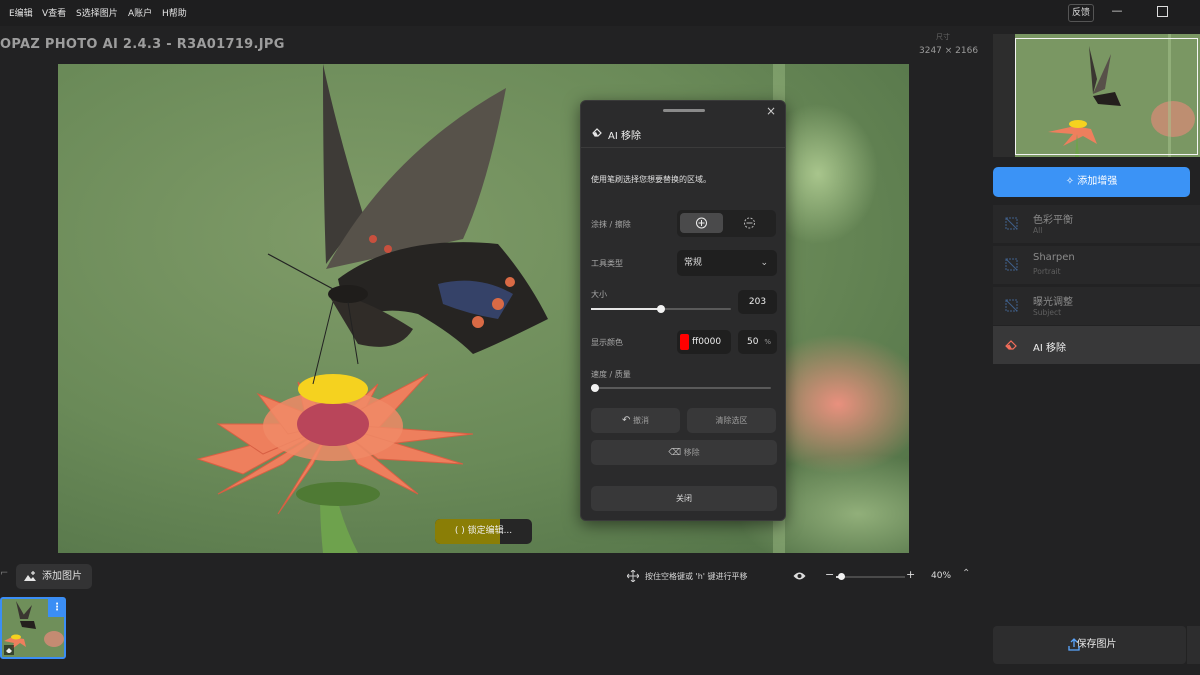  Describe the element at coordinates (97, 12) in the screenshot. I see `menu-select-image: S选择图片` at that location.